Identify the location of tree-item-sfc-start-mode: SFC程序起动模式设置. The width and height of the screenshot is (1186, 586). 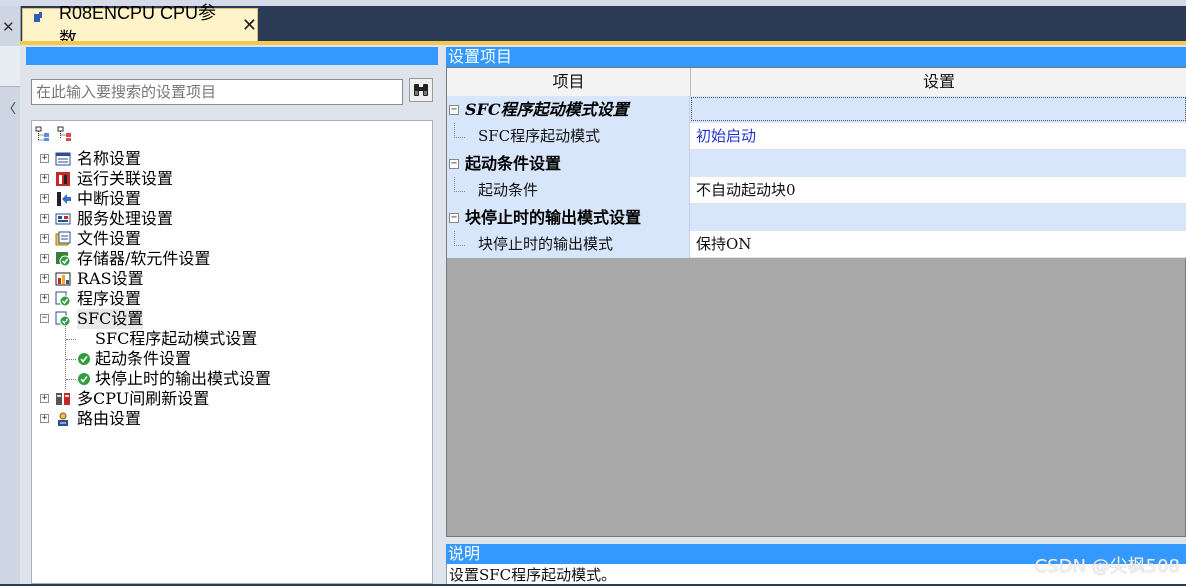
(232, 339).